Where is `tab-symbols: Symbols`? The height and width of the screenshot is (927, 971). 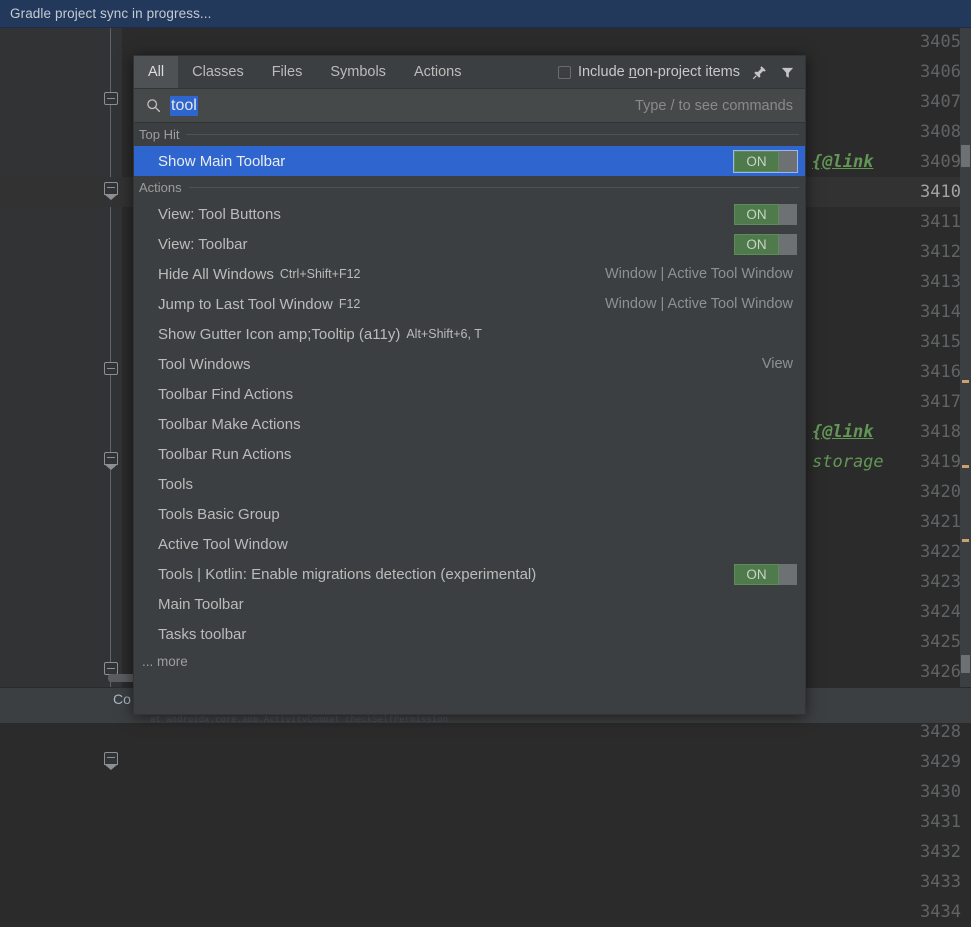 tab-symbols: Symbols is located at coordinates (358, 72).